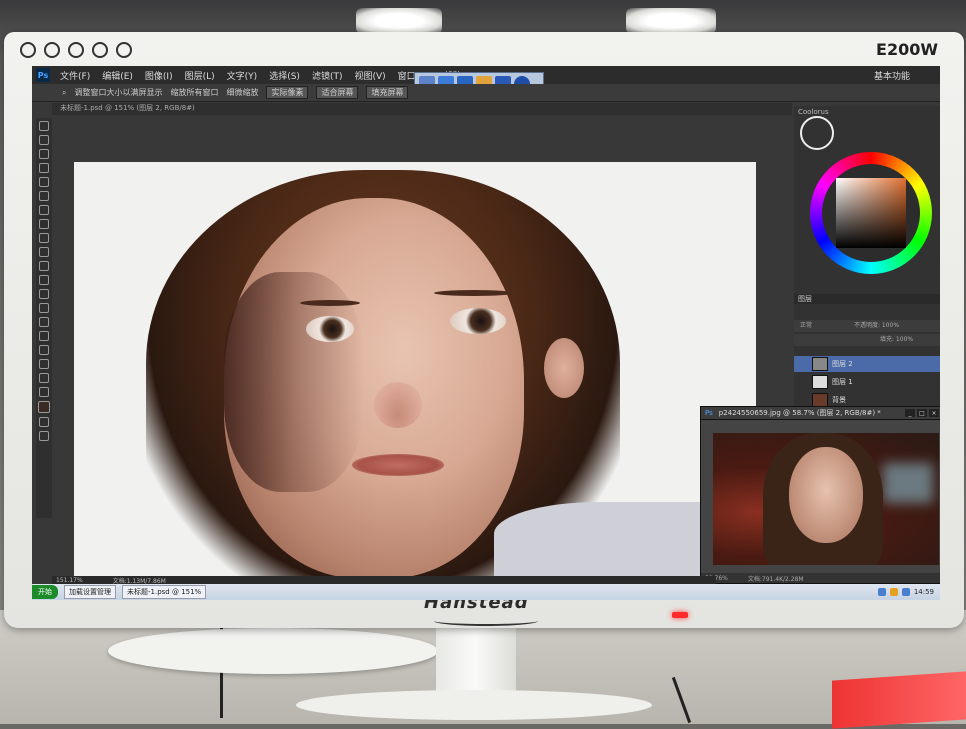 The image size is (966, 729). I want to click on taskbar-item: 未标题-1.psd @ 151%, so click(164, 592).